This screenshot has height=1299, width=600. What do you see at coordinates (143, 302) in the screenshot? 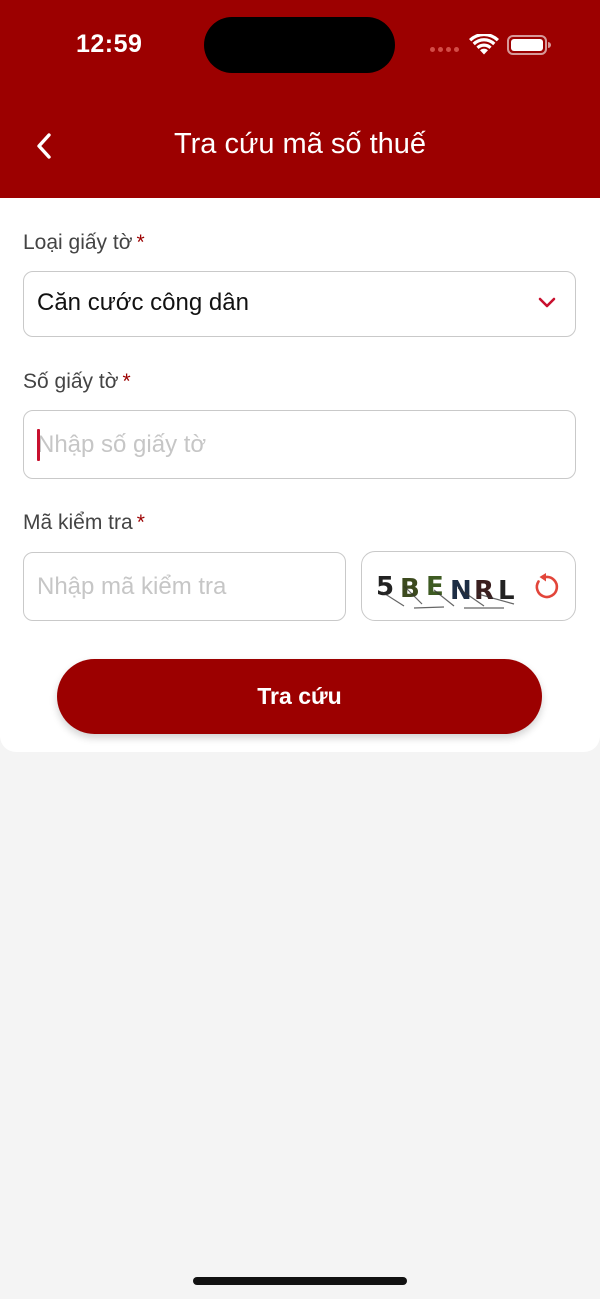
I see `doc-type-value: Căn cước công dân` at bounding box center [143, 302].